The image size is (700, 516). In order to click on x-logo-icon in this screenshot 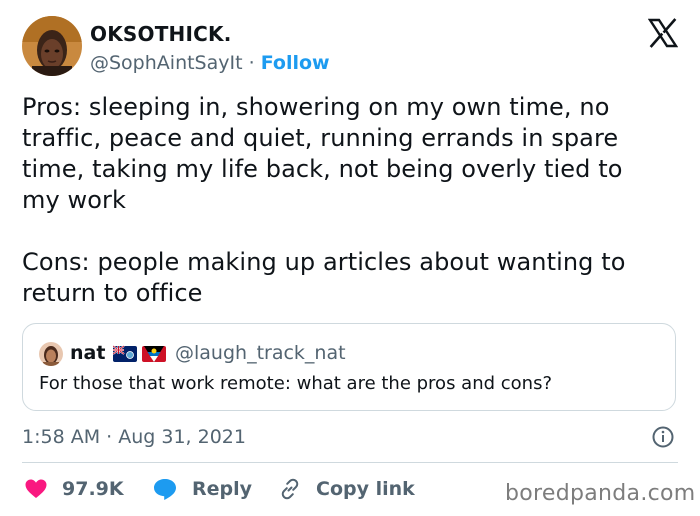, I will do `click(663, 33)`.